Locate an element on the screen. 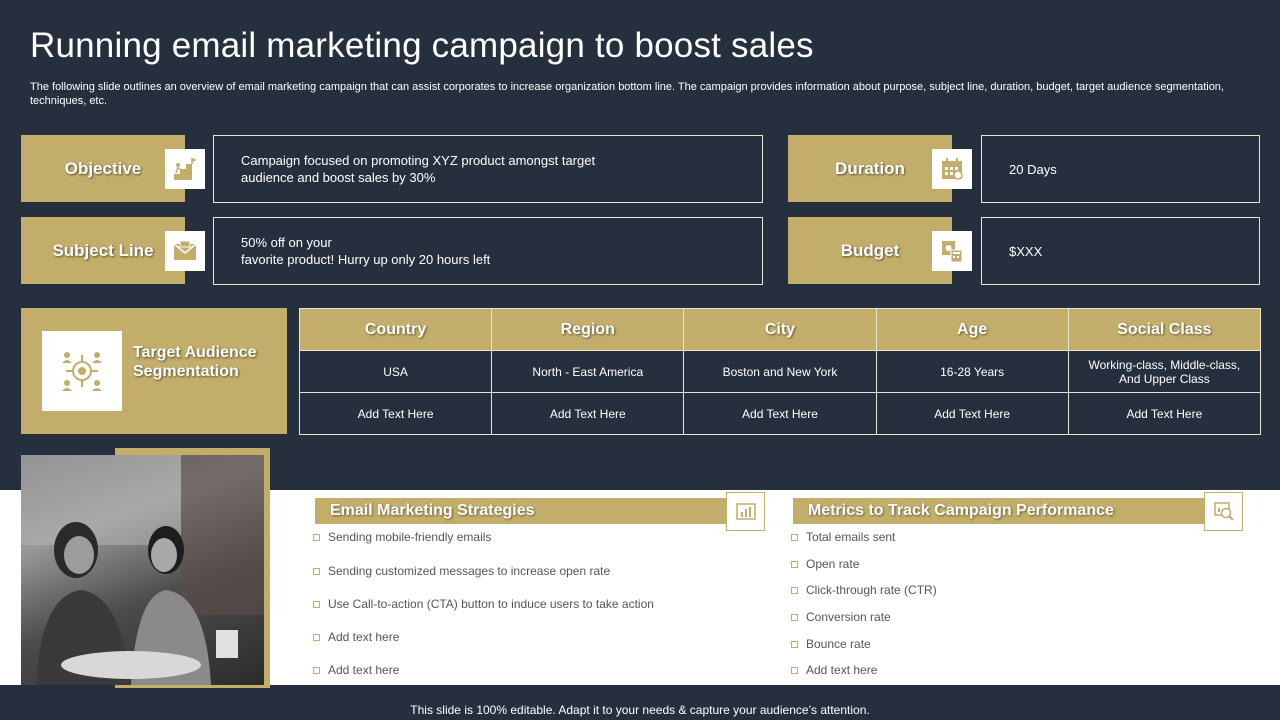 Image resolution: width=1280 pixels, height=720 pixels. list-item-text: Open rate is located at coordinates (833, 564).